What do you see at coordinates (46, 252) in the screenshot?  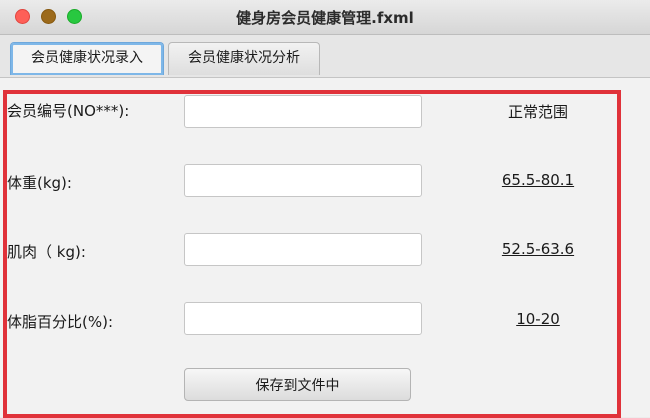 I see `muscle-label: 肌肉（ kg):` at bounding box center [46, 252].